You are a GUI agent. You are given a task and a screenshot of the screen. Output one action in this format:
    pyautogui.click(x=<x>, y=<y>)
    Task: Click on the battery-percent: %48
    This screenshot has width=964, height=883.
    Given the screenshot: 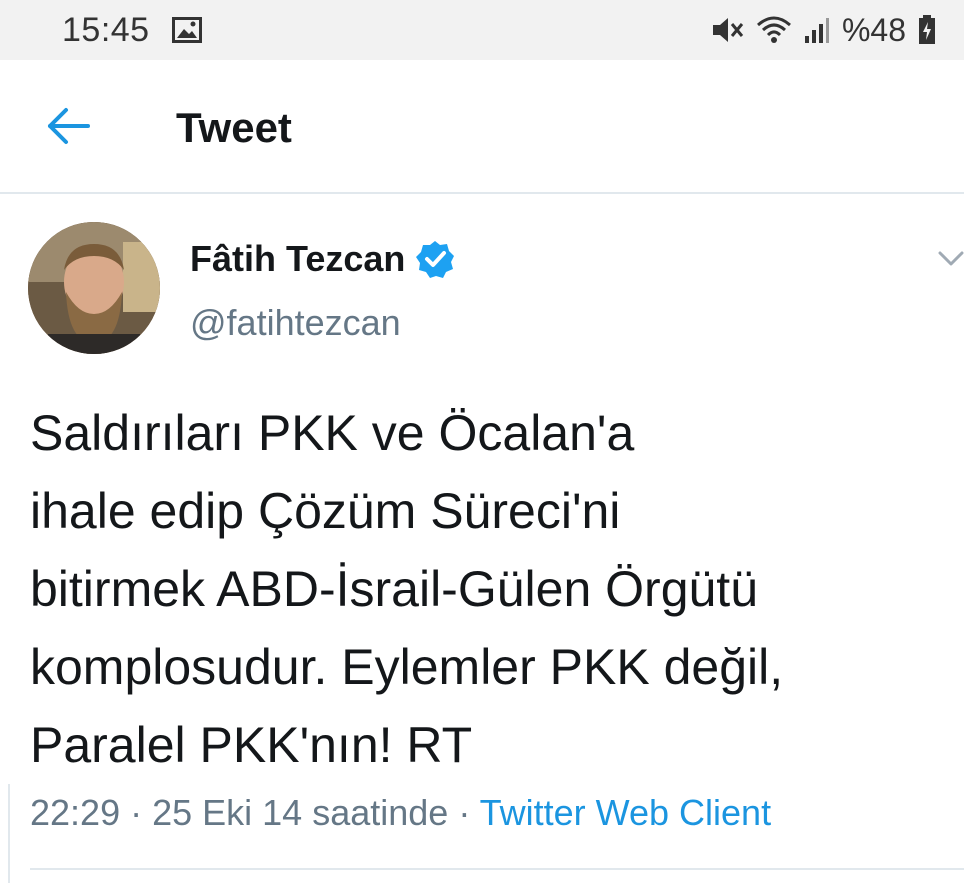 What is the action you would take?
    pyautogui.click(x=873, y=29)
    